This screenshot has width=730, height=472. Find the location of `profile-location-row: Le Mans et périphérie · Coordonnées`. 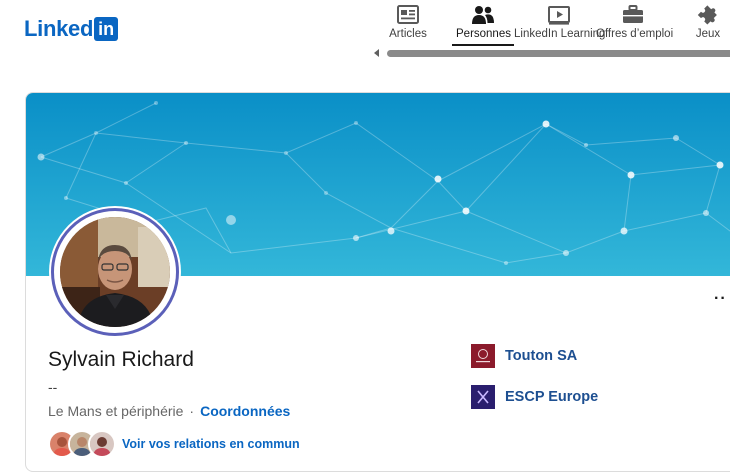

profile-location-row: Le Mans et périphérie · Coordonnées is located at coordinates (169, 411).